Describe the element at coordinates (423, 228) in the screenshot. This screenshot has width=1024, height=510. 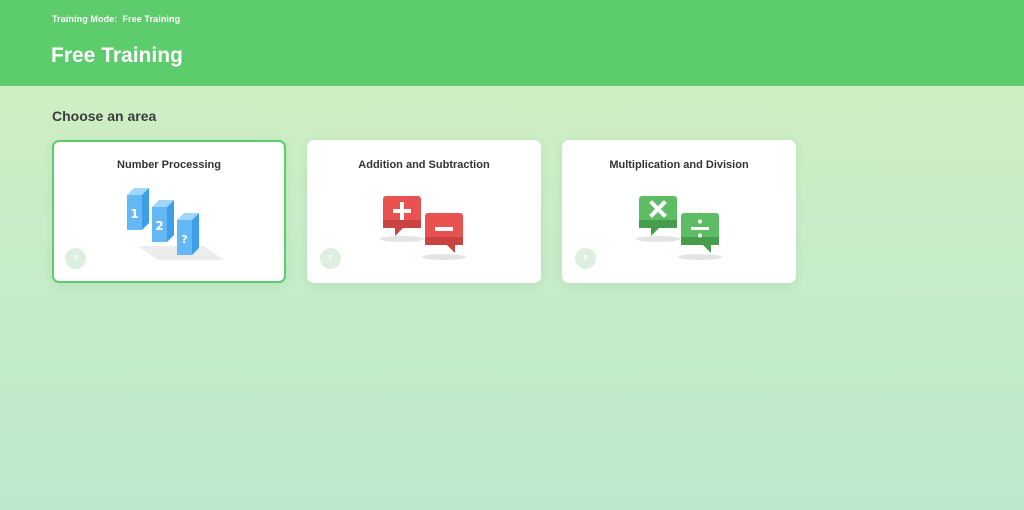
I see `plus-minus-bubbles-icon` at that location.